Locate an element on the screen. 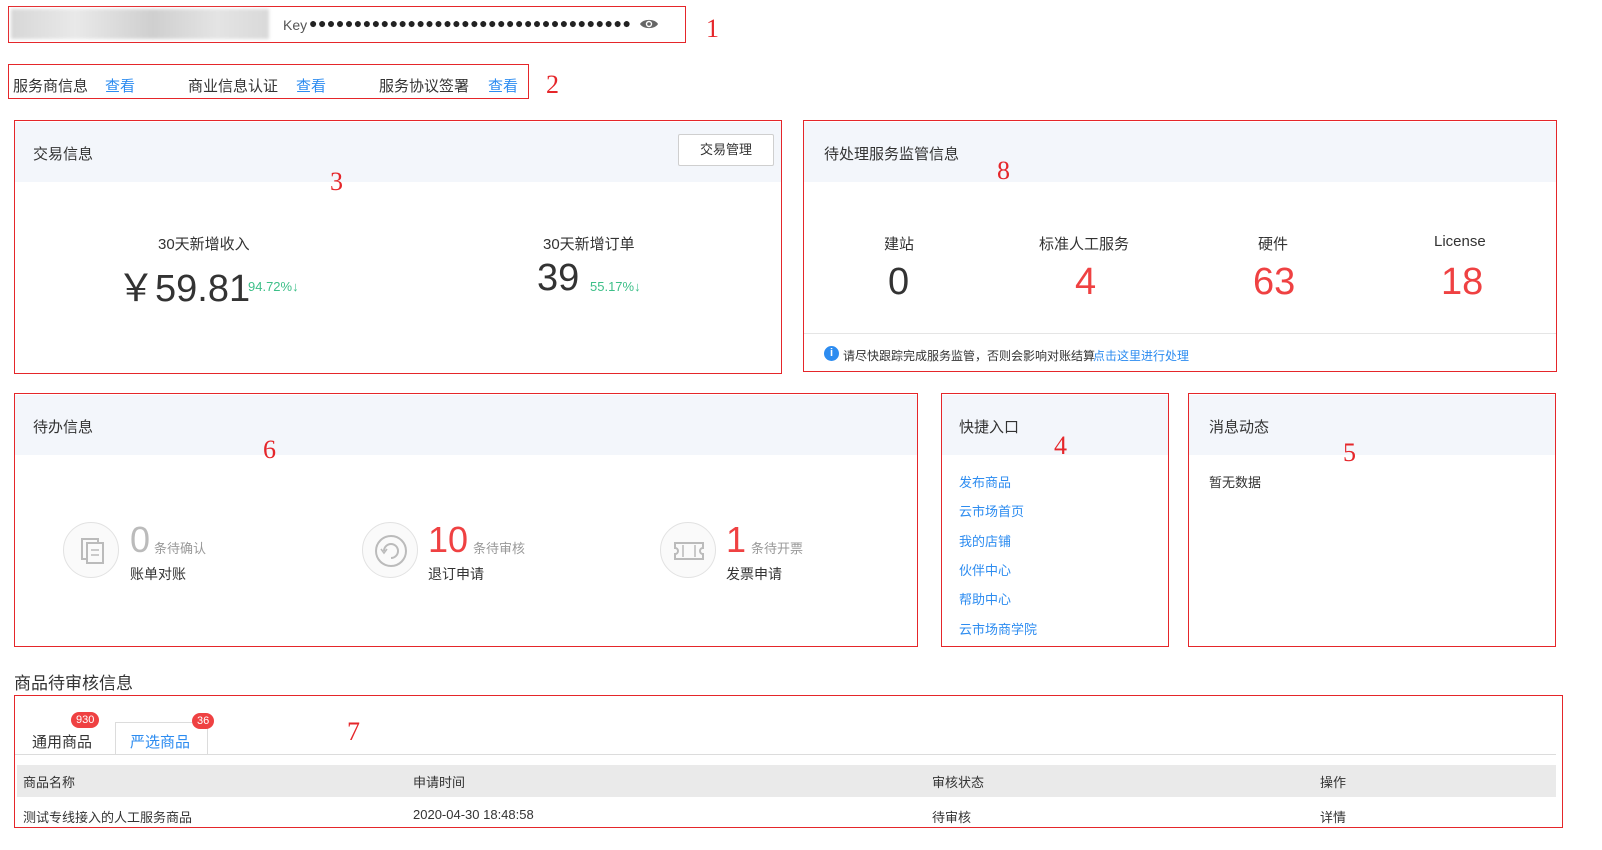 The image size is (1602, 850). todo-label-bill: 账单对账 is located at coordinates (158, 574).